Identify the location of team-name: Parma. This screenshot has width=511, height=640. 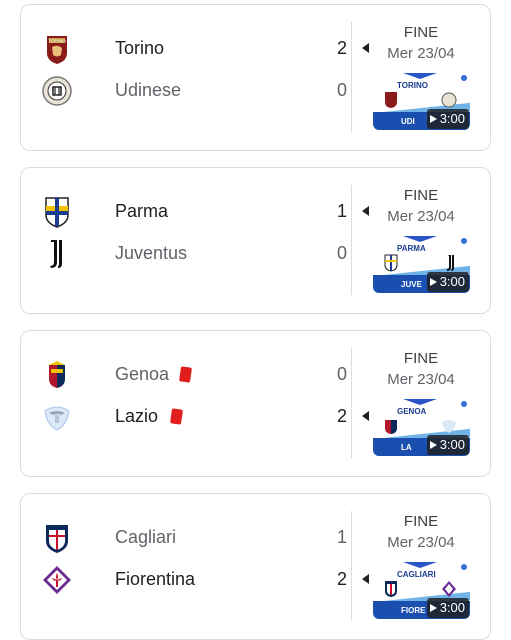
(142, 211).